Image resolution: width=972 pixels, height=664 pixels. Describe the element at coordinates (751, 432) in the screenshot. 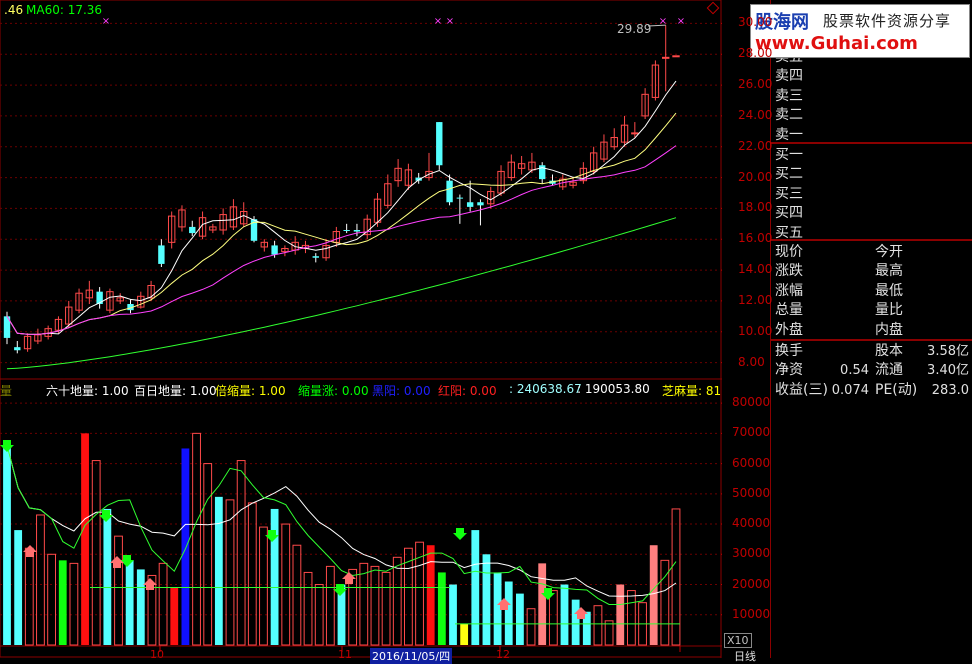

I see `volume-tick-label: 70000` at that location.